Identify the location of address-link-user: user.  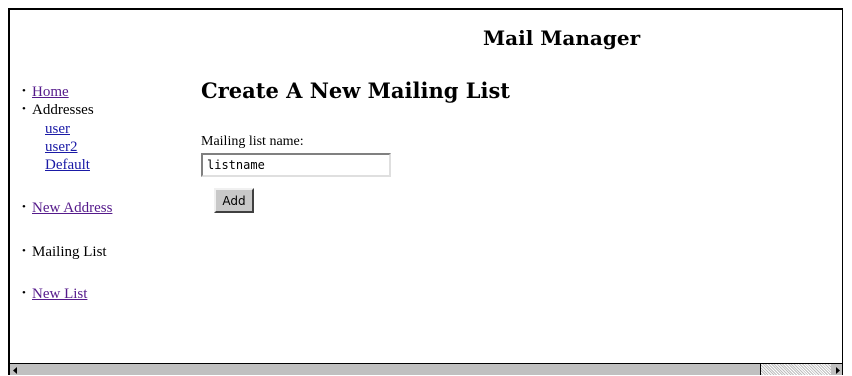
(57, 129).